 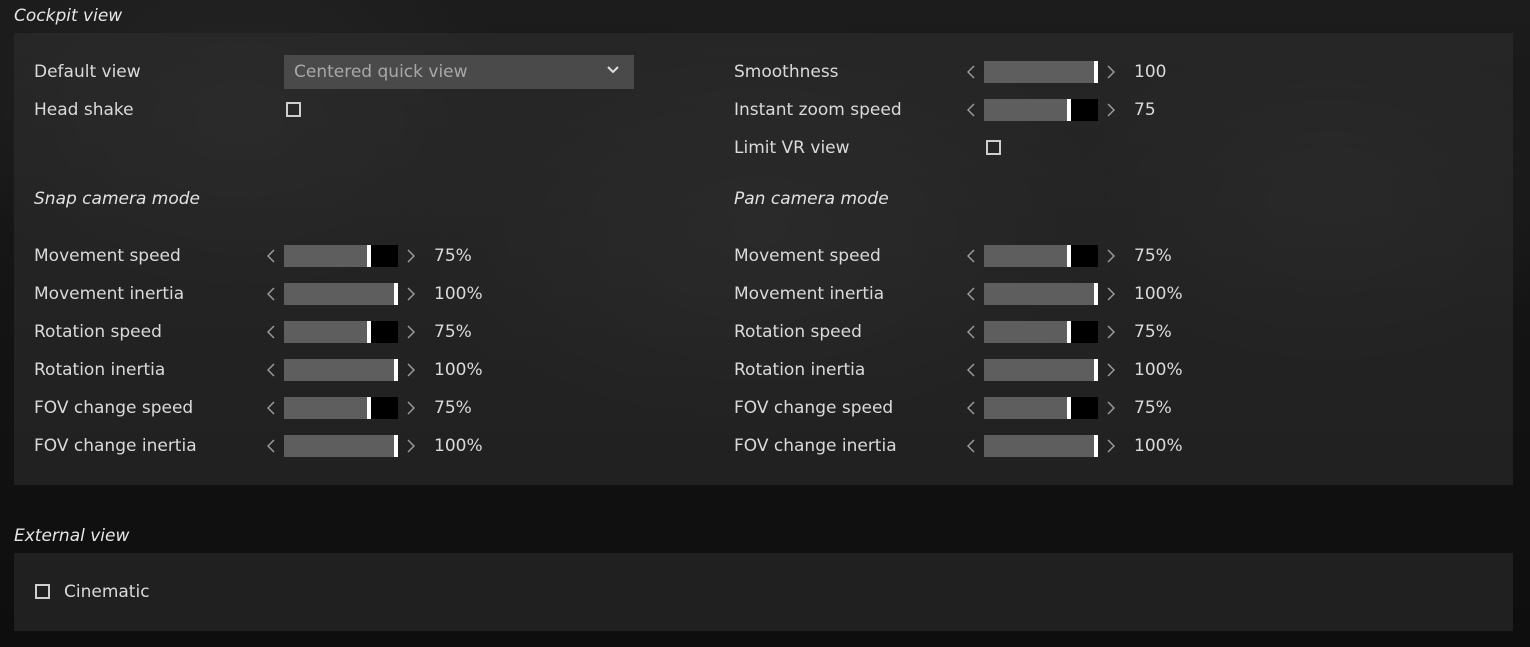 What do you see at coordinates (325, 408) in the screenshot?
I see `snap-fov-change-speed-slider-fill` at bounding box center [325, 408].